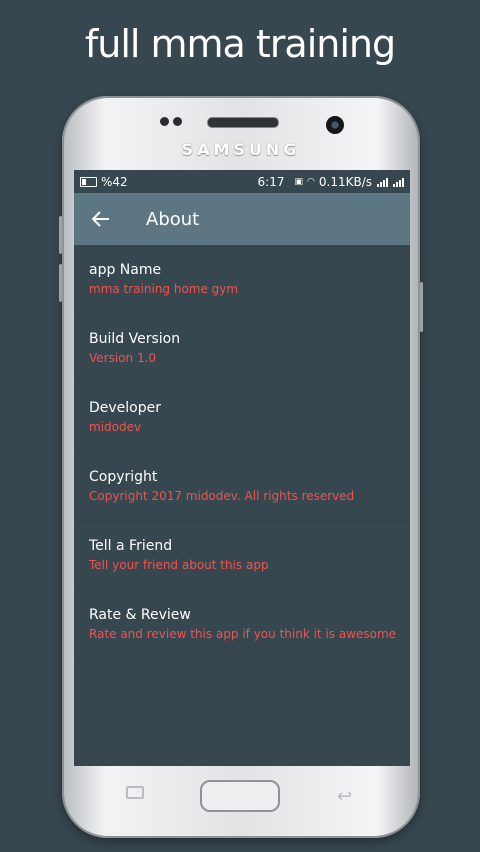 This screenshot has height=852, width=480. What do you see at coordinates (123, 477) in the screenshot?
I see `list-item-title: Copyright` at bounding box center [123, 477].